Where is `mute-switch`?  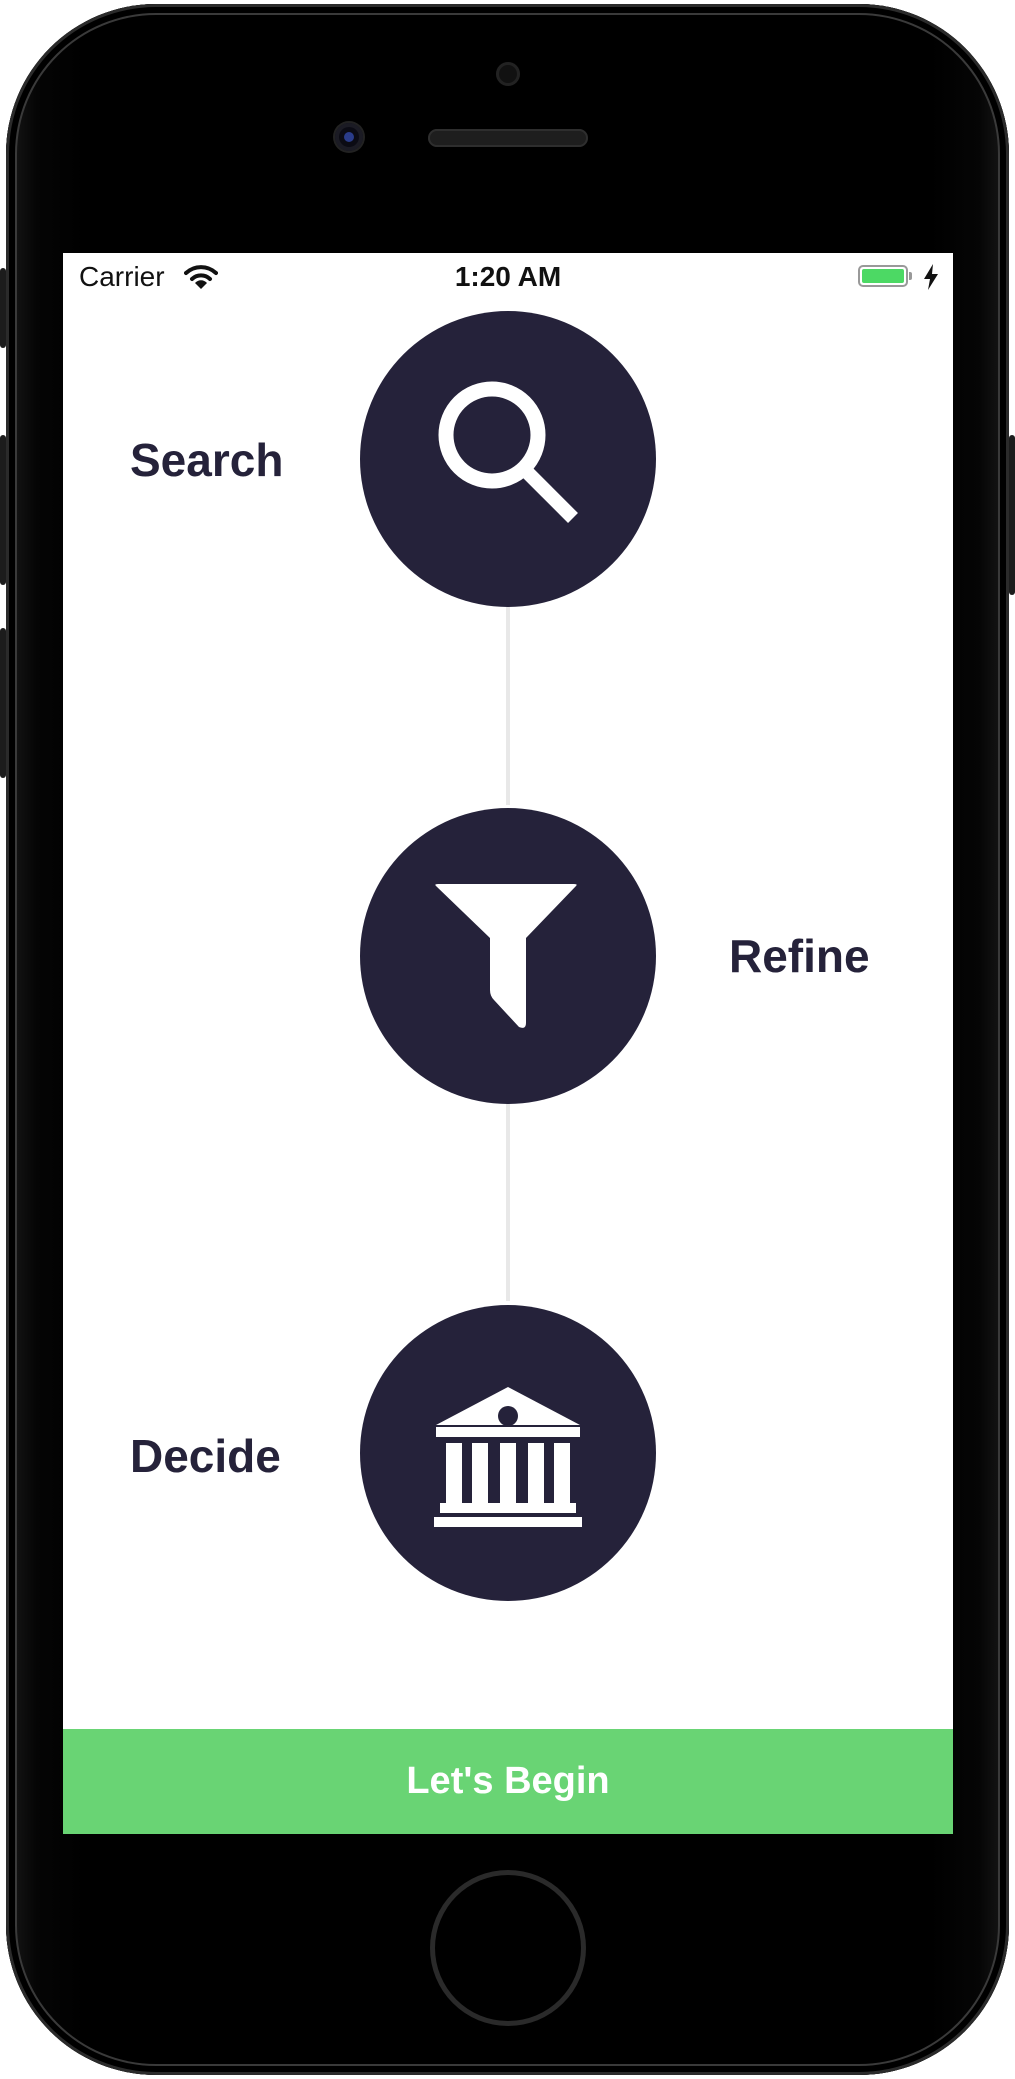
mute-switch is located at coordinates (3, 308).